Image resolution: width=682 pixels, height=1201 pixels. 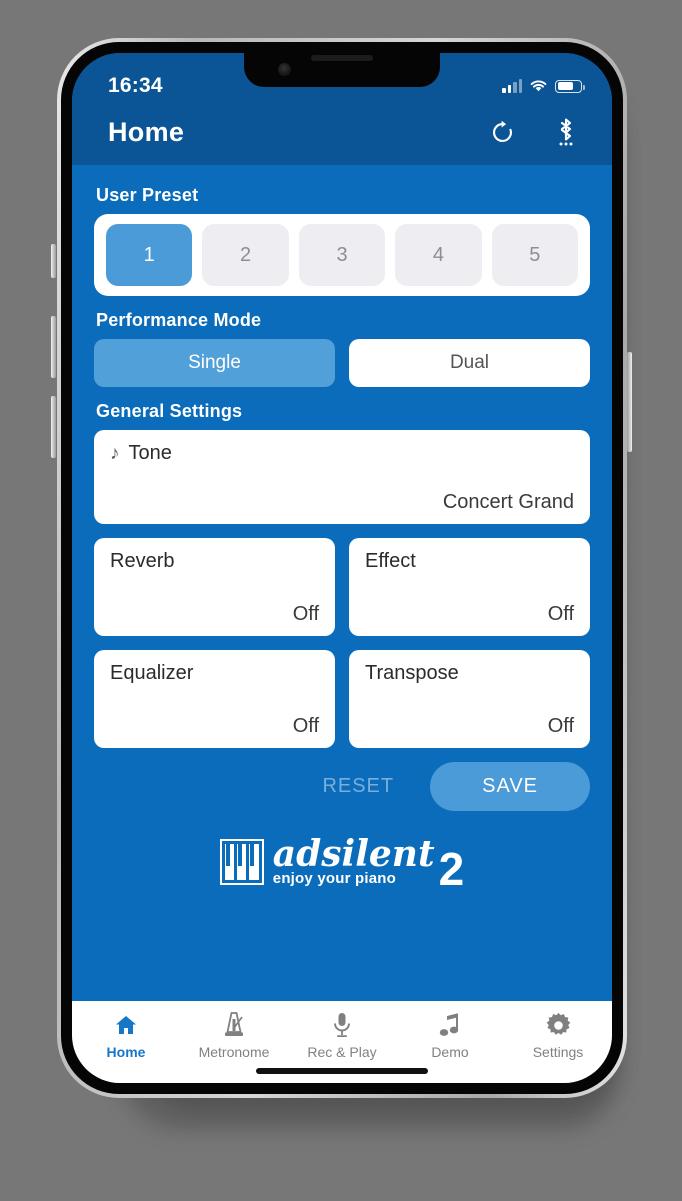 What do you see at coordinates (305, 726) in the screenshot?
I see `equalizer-card-value: Off` at bounding box center [305, 726].